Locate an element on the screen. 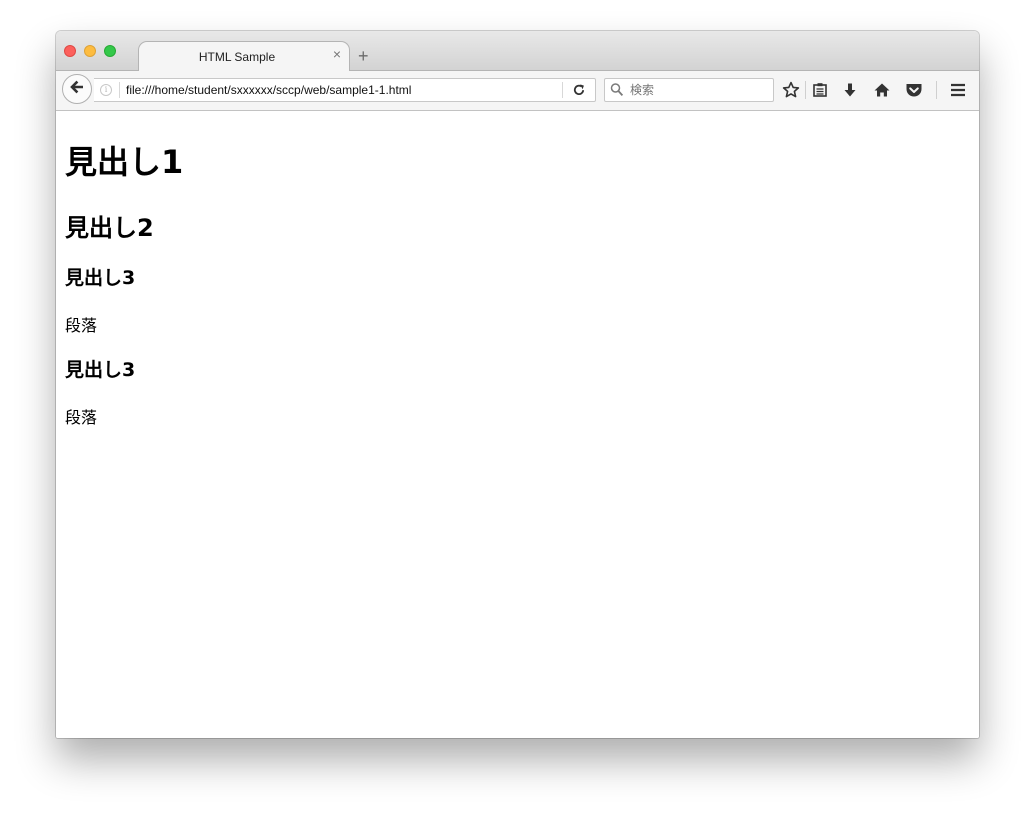 The image size is (1035, 818). heading-2: 見出し2 is located at coordinates (109, 228).